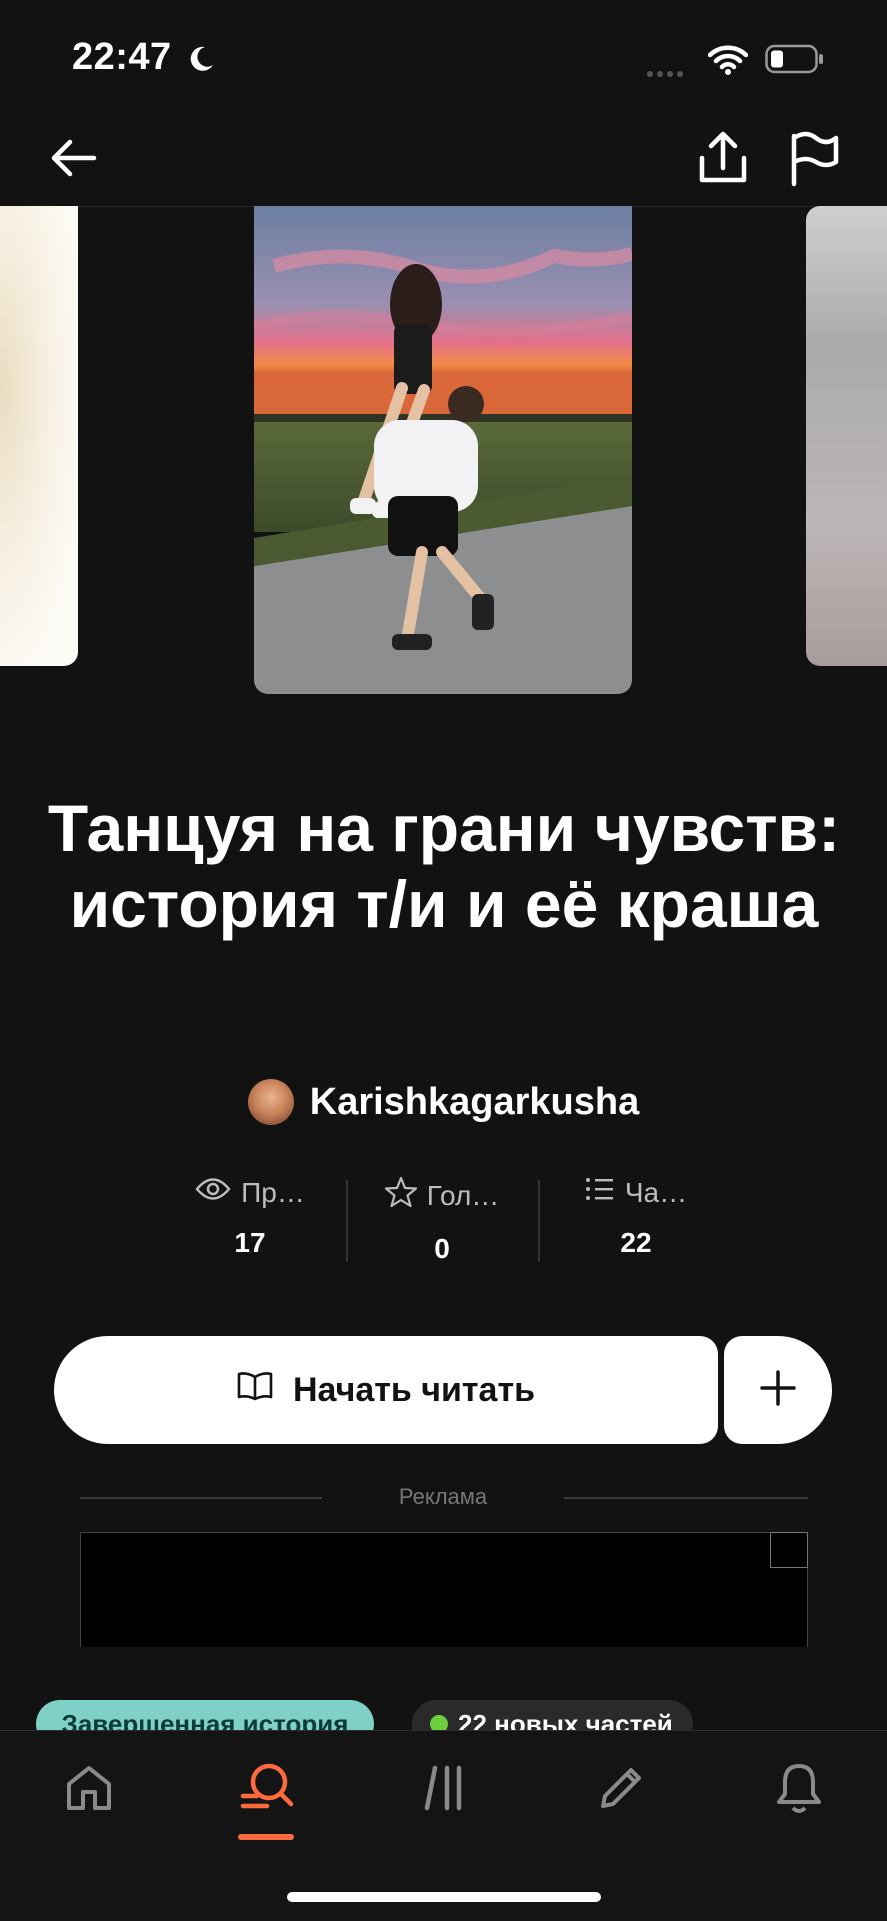  I want to click on tab-notifications, so click(799, 1790).